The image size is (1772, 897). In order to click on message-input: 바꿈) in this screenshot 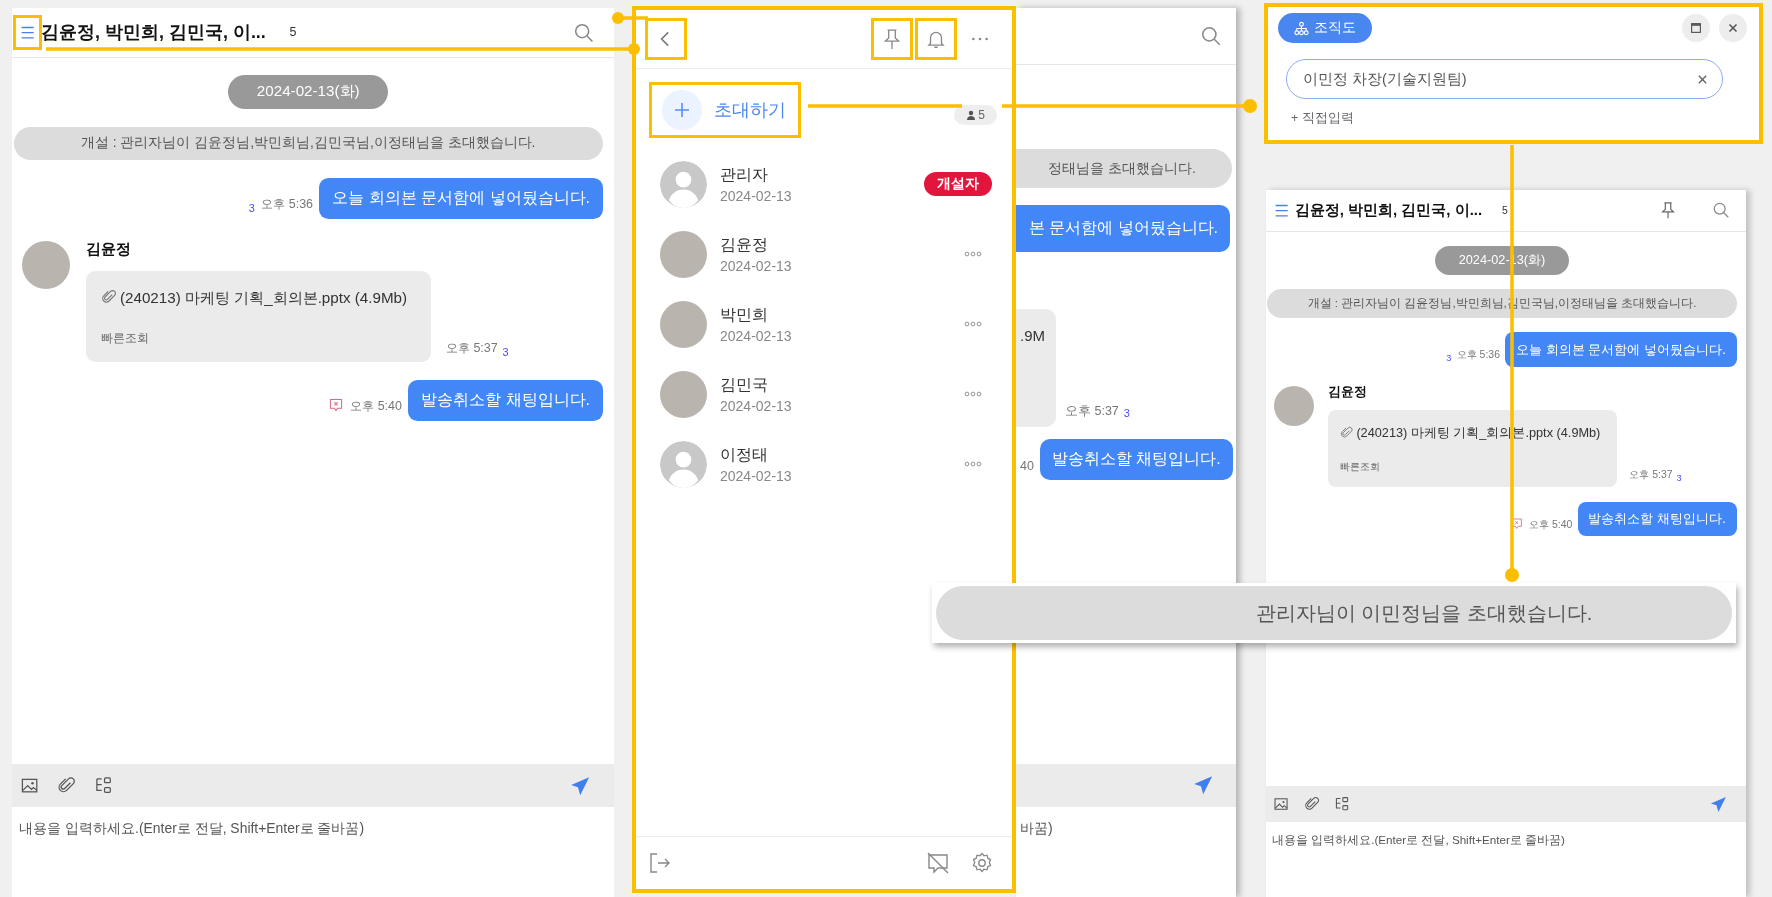, I will do `click(1126, 852)`.